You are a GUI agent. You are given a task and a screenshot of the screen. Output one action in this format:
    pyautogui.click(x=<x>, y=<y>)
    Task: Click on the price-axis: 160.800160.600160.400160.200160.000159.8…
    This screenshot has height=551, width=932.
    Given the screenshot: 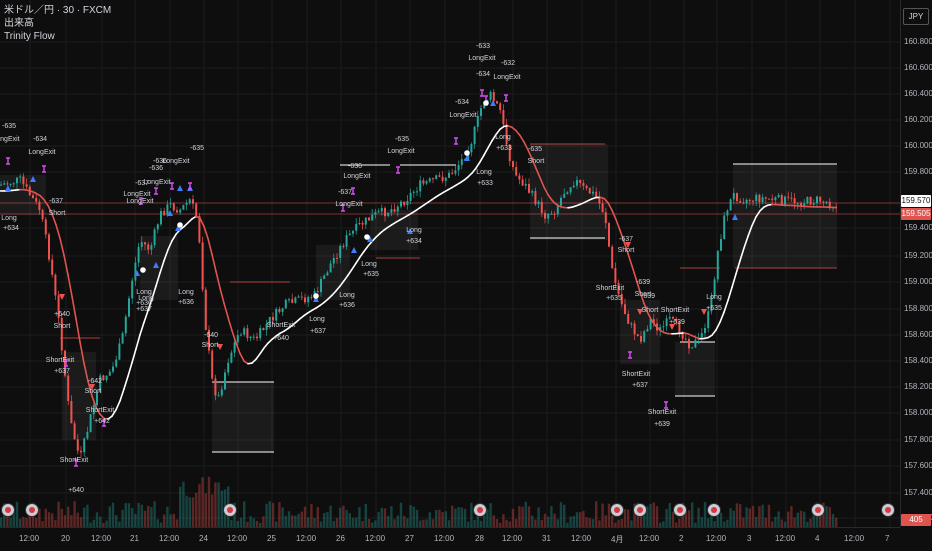 What is the action you would take?
    pyautogui.click(x=916, y=263)
    